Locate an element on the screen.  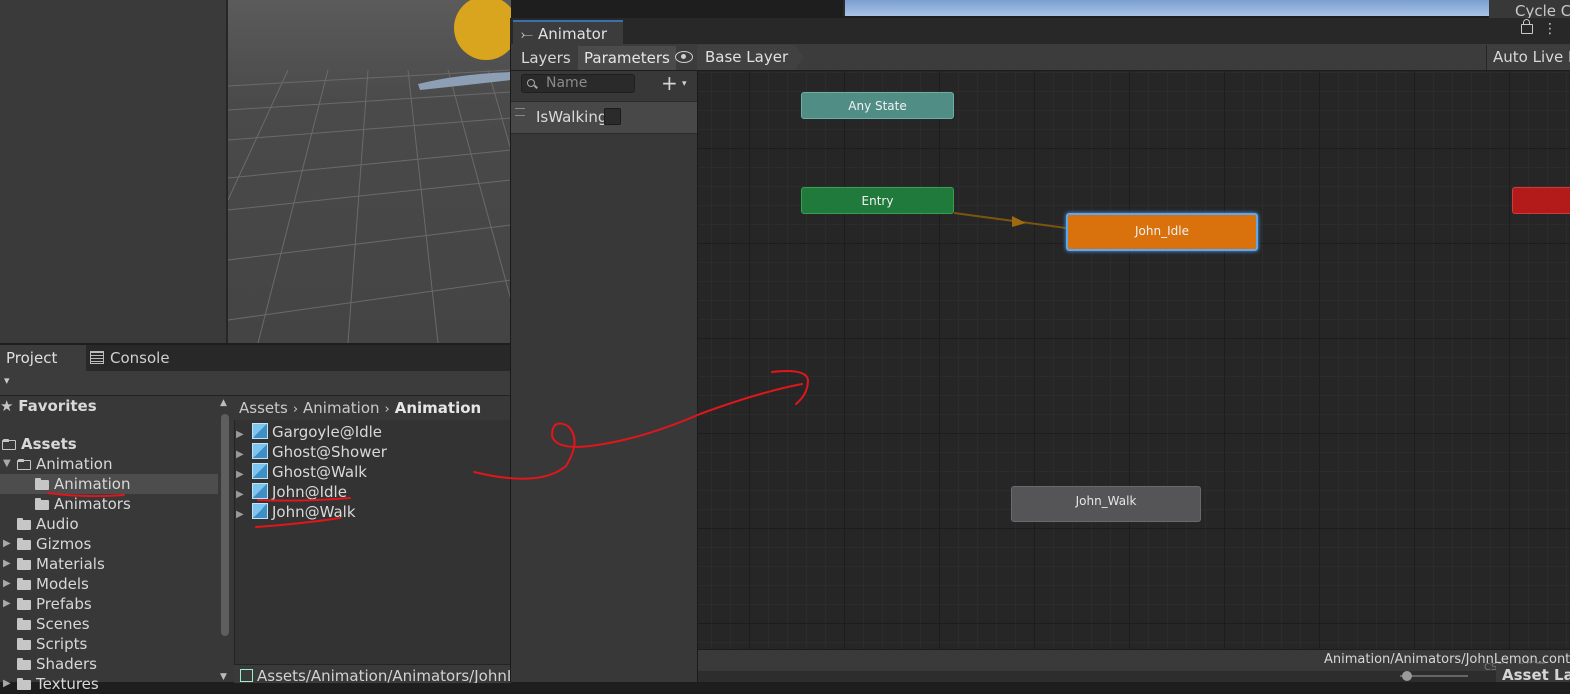
zoom-slider-knob is located at coordinates (1407, 676).